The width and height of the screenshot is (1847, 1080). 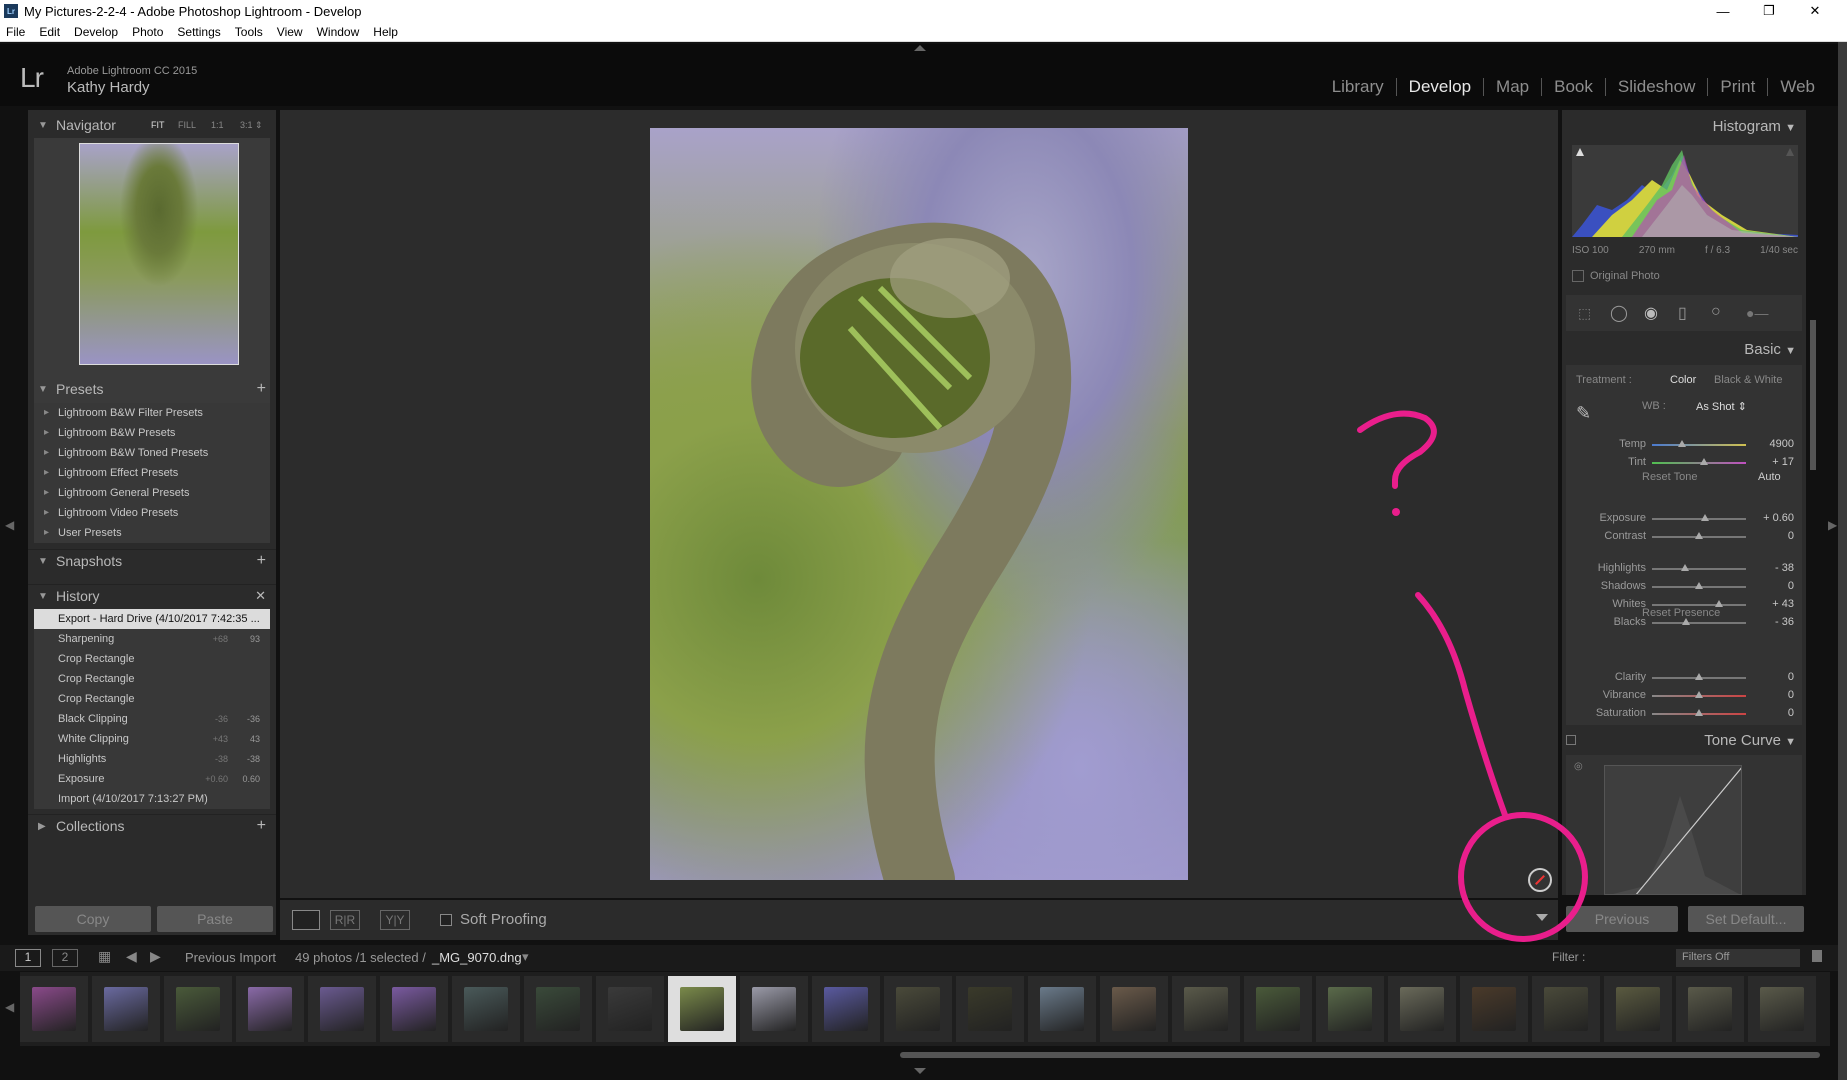 What do you see at coordinates (1721, 406) in the screenshot?
I see `wb-select: As Shot ⇕` at bounding box center [1721, 406].